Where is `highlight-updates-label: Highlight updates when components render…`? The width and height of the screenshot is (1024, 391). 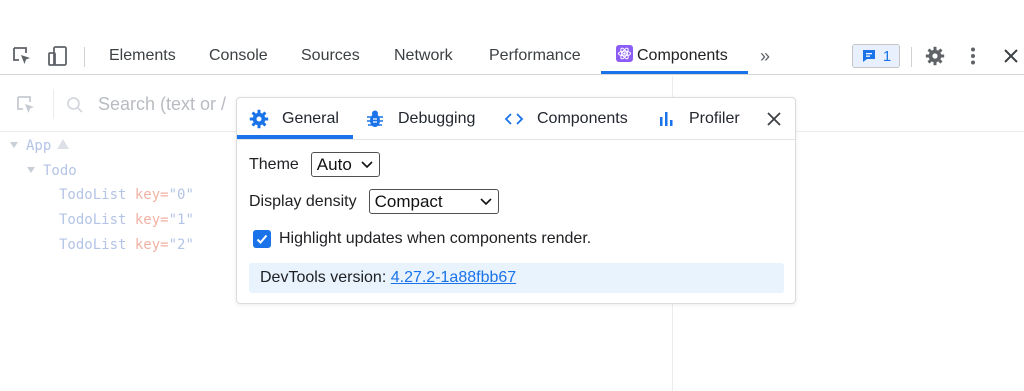 highlight-updates-label: Highlight updates when components render… is located at coordinates (435, 238).